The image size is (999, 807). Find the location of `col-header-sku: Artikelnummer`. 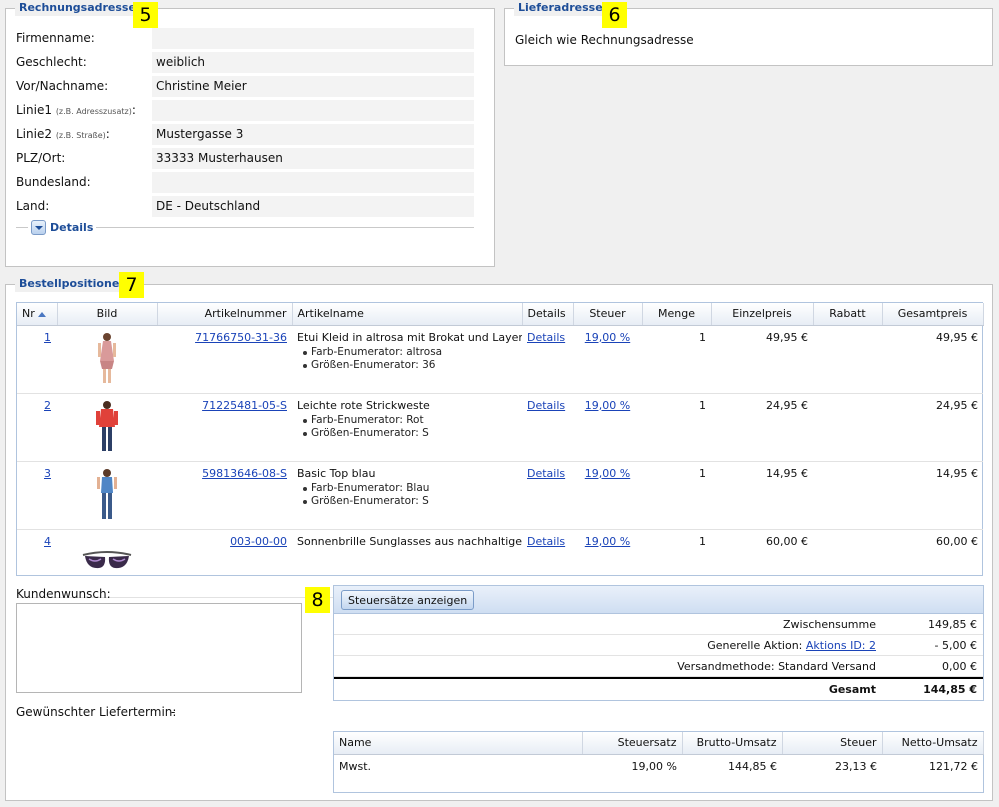

col-header-sku: Artikelnummer is located at coordinates (225, 314).